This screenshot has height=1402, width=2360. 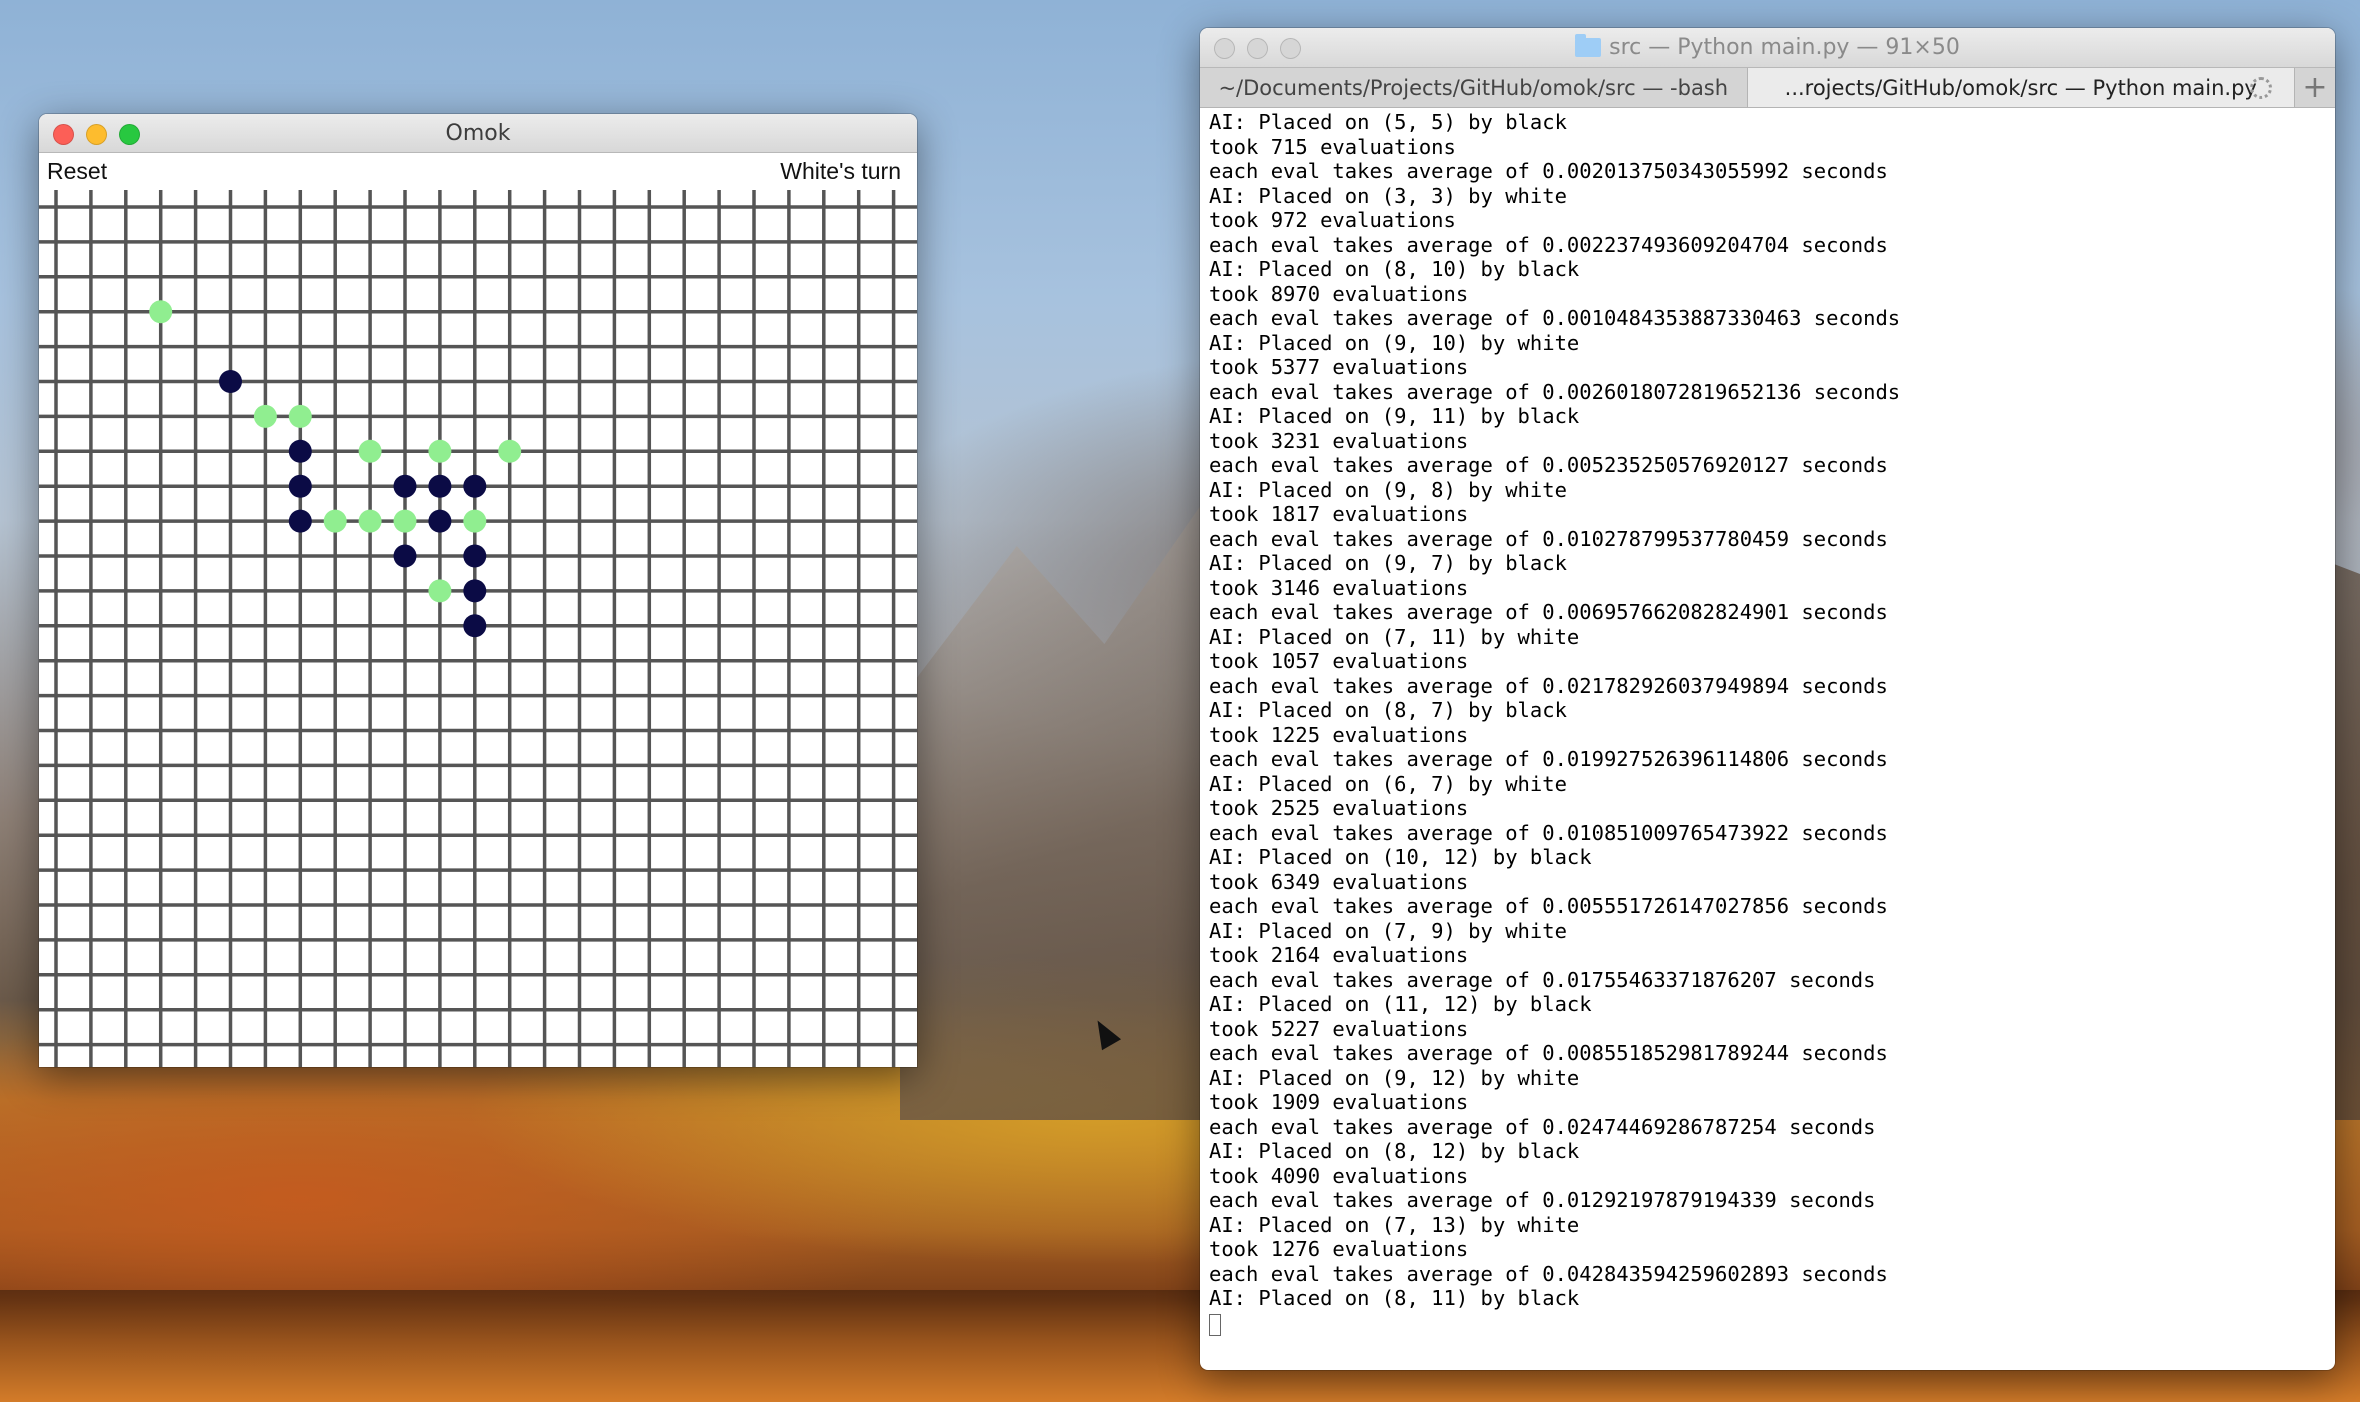 I want to click on terminal-line: AI: Placed on (9, 12) by white, so click(x=1394, y=1077).